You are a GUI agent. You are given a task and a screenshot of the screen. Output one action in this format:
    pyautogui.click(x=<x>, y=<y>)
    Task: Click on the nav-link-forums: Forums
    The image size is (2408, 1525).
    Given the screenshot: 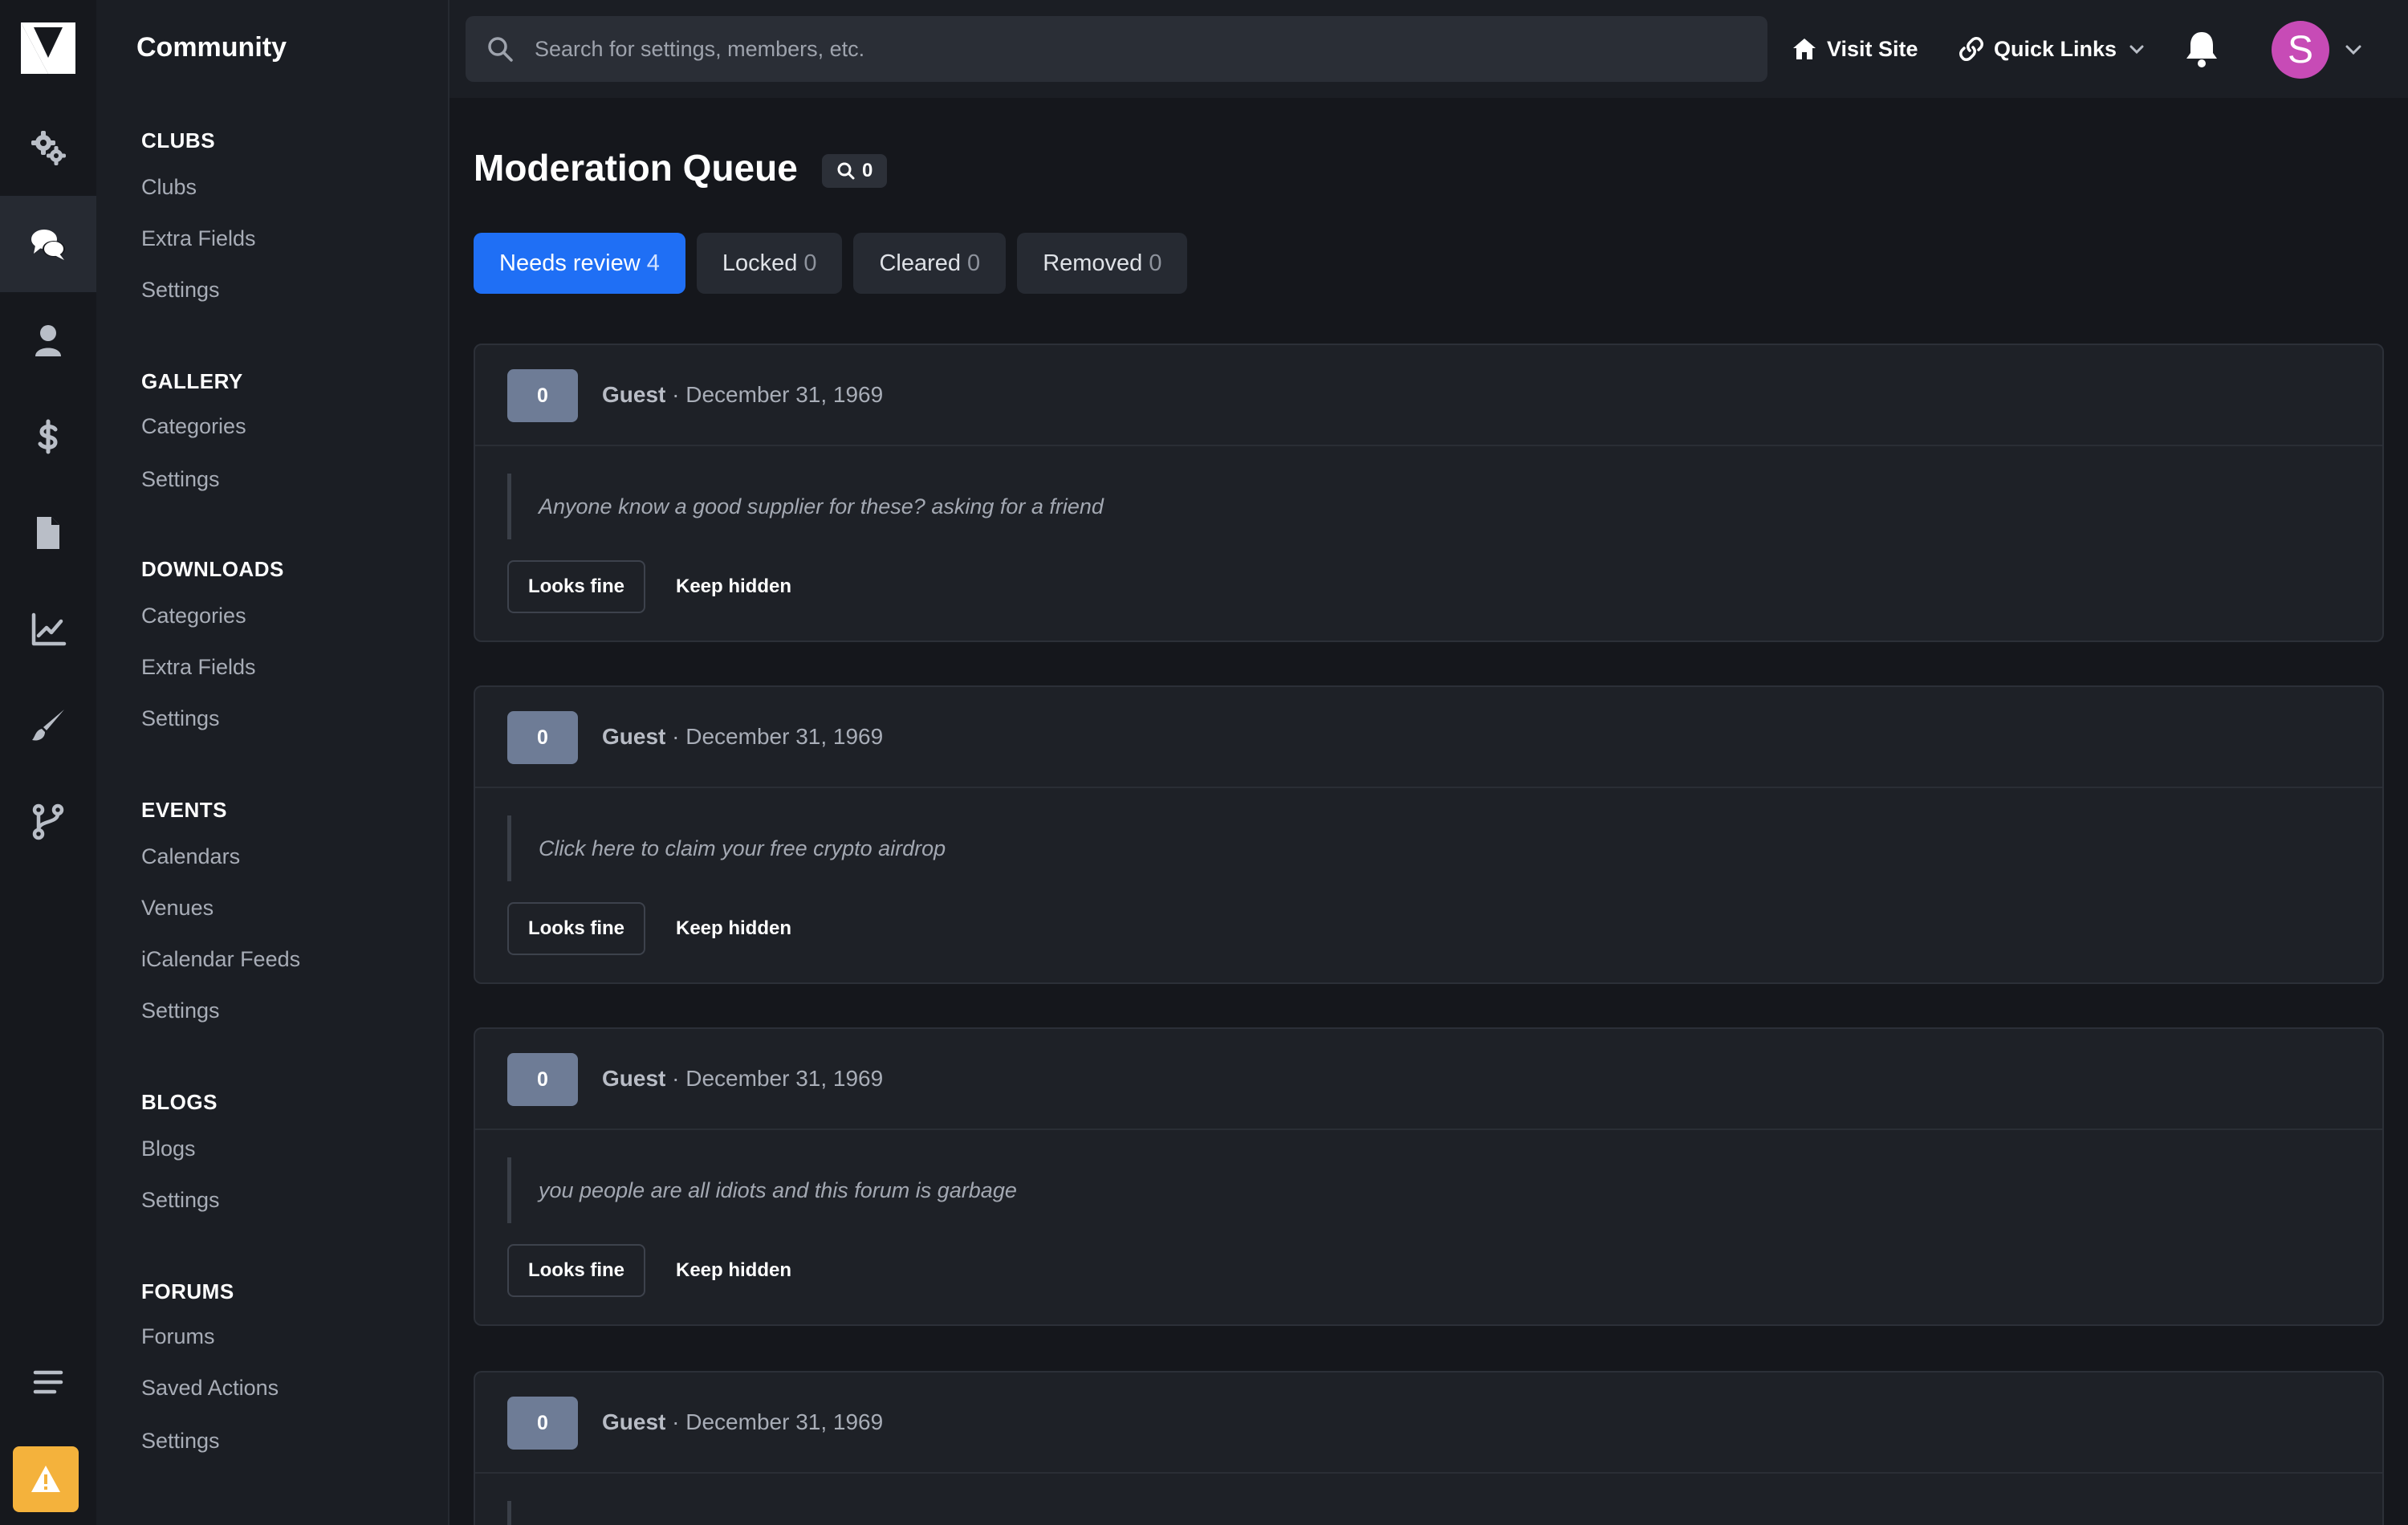 What is the action you would take?
    pyautogui.click(x=178, y=1337)
    